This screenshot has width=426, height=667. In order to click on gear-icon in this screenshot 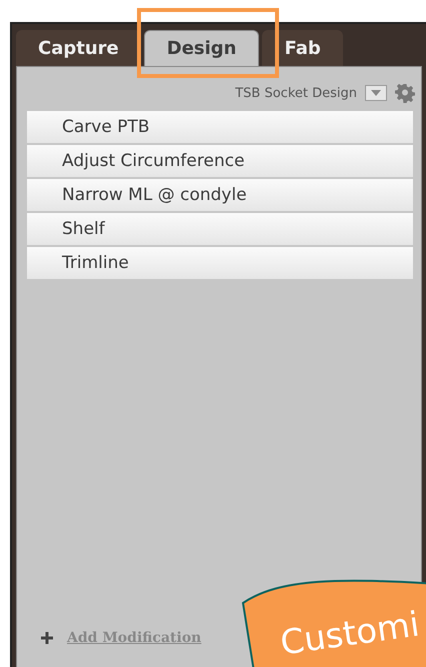, I will do `click(405, 93)`.